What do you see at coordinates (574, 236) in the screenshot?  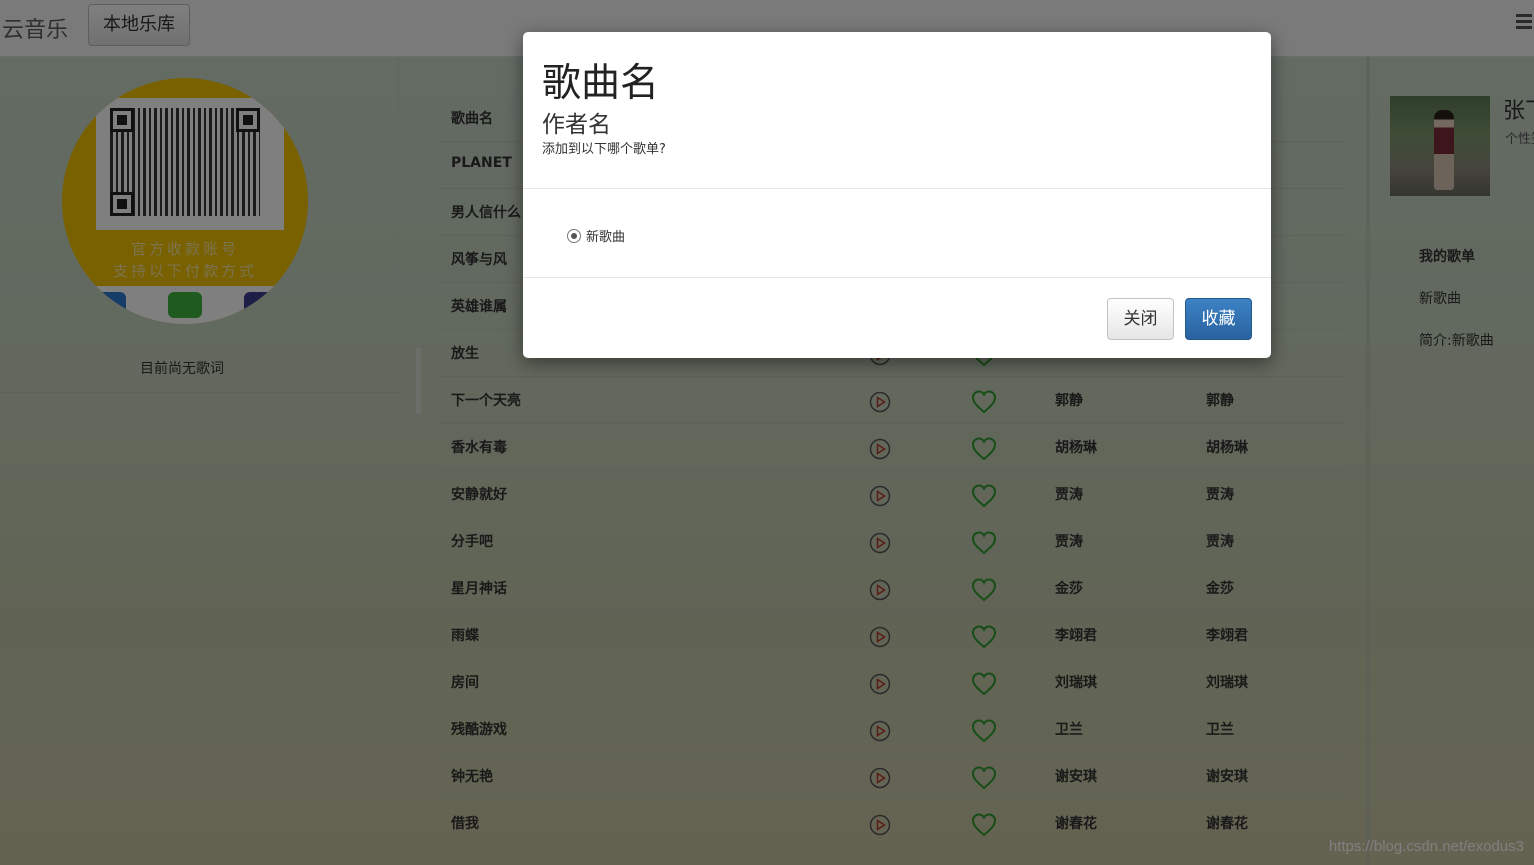 I see `radio-selected-icon` at bounding box center [574, 236].